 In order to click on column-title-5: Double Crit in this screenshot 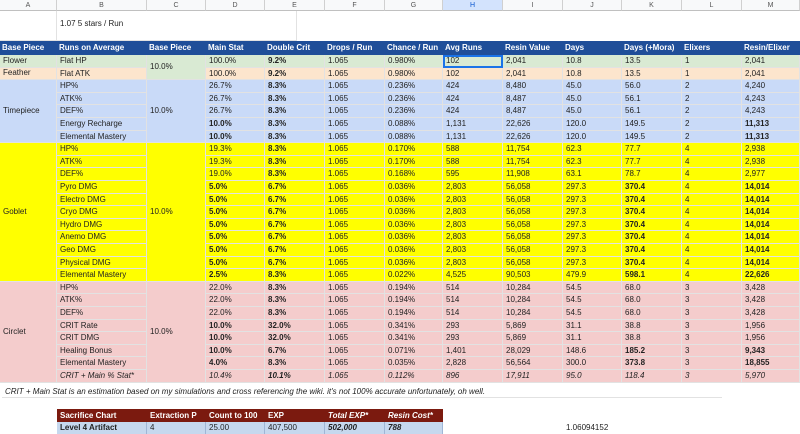, I will do `click(295, 48)`.